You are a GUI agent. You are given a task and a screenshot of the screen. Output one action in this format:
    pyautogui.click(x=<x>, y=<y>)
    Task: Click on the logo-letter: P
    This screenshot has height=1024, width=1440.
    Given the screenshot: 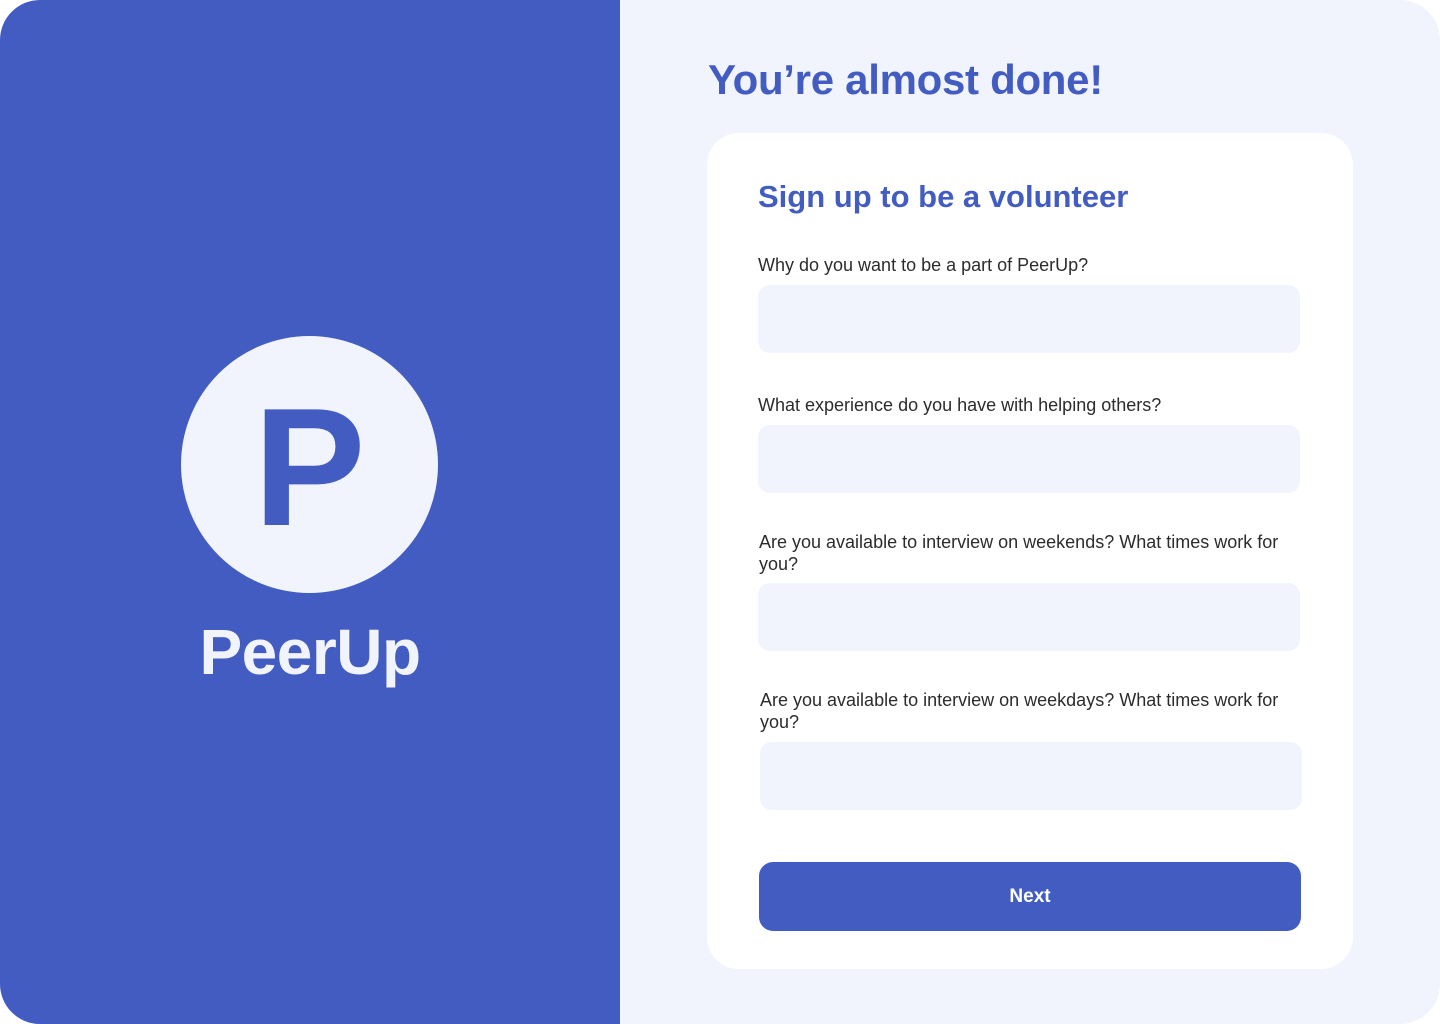 What is the action you would take?
    pyautogui.click(x=309, y=466)
    